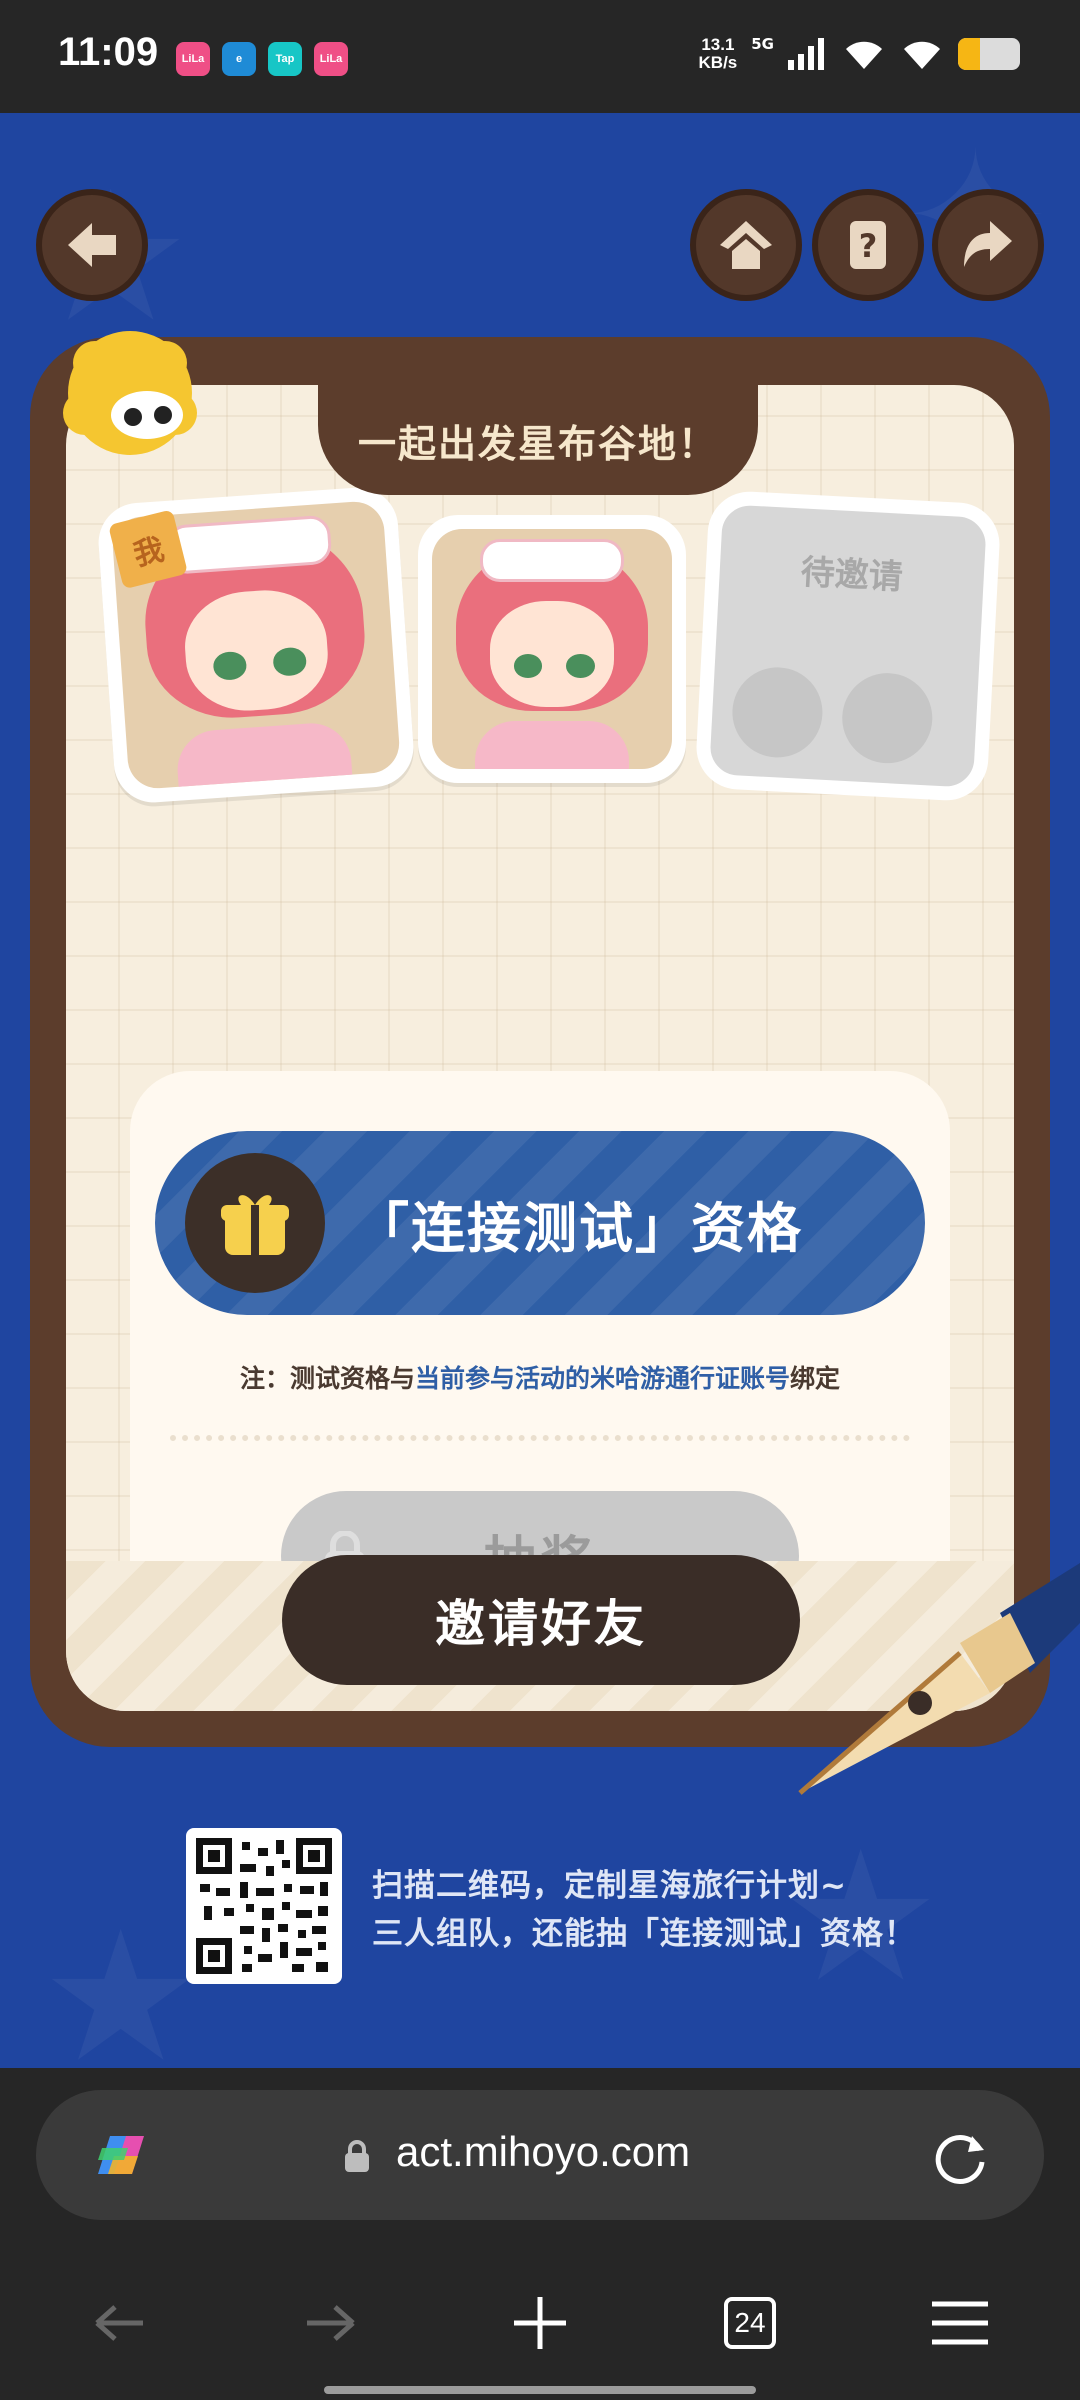 The width and height of the screenshot is (1080, 2400). I want to click on share-icon, so click(988, 244).